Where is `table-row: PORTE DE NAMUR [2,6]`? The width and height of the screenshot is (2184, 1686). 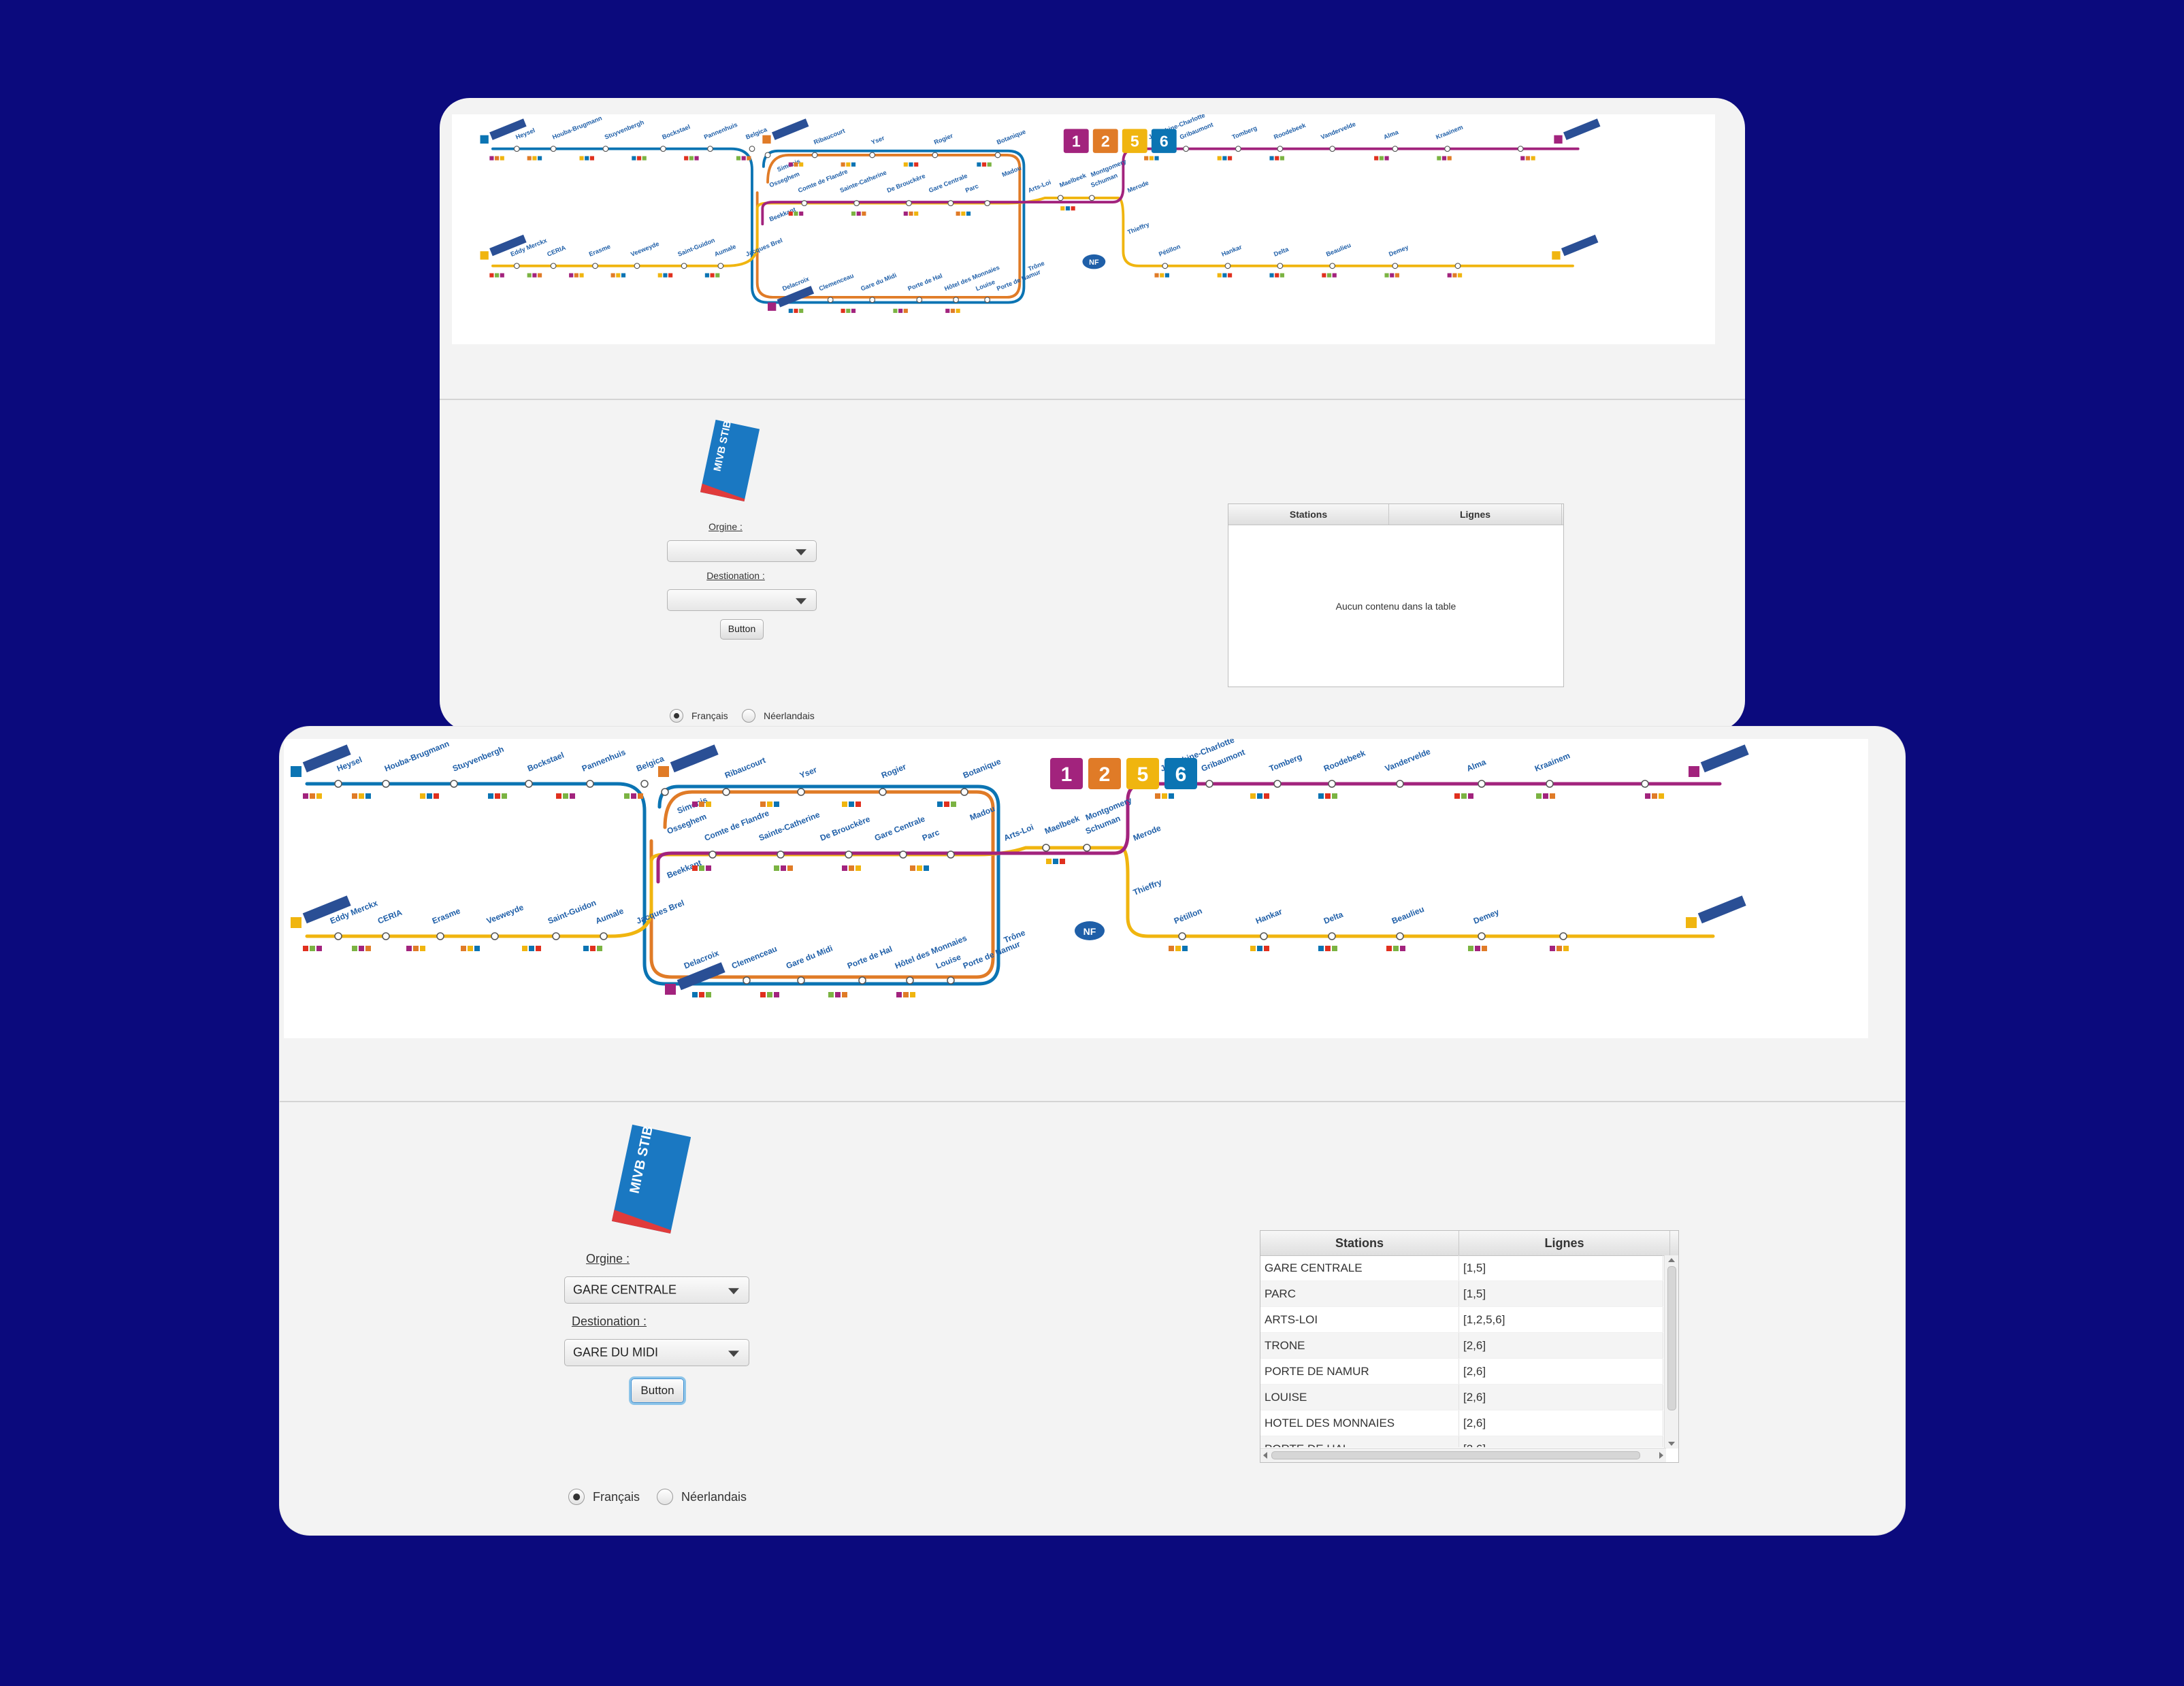
table-row: PORTE DE NAMUR [2,6] is located at coordinates (1462, 1372).